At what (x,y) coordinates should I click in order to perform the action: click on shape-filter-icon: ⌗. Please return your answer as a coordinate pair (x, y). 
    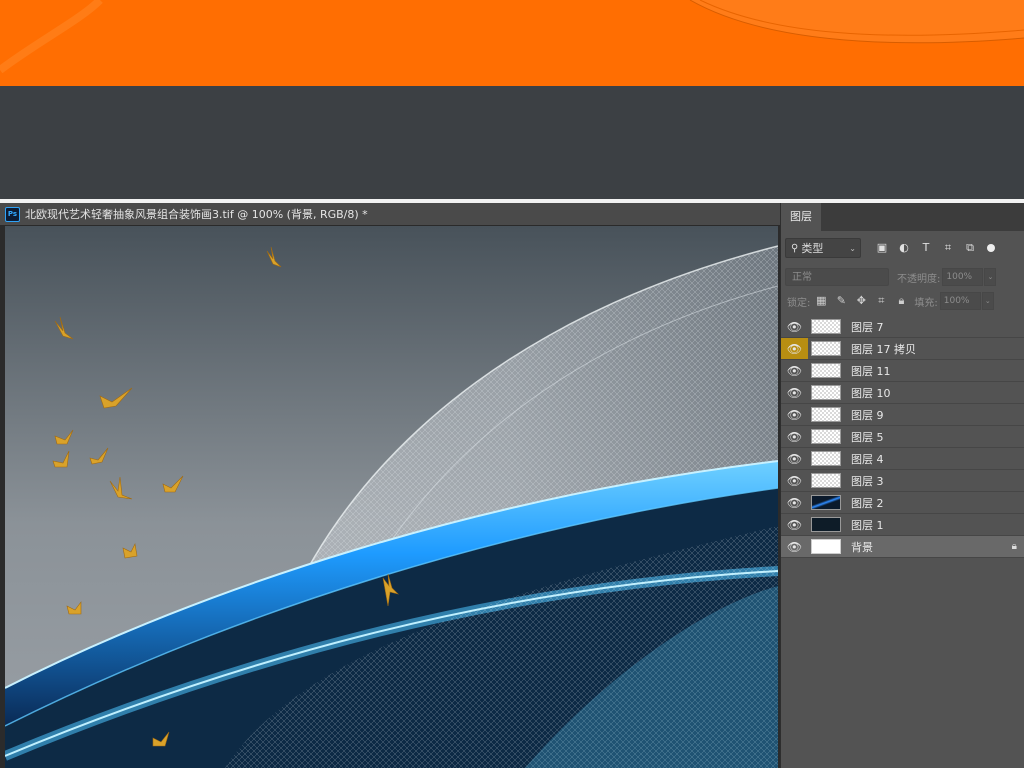
    Looking at the image, I should click on (948, 248).